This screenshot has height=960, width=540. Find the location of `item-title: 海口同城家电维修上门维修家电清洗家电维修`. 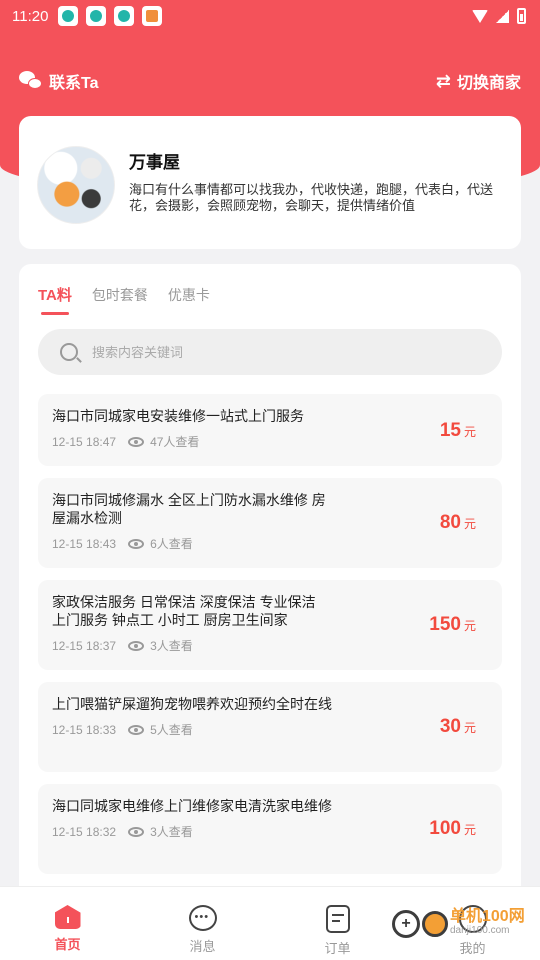

item-title: 海口同城家电维修上门维修家电清洗家电维修 is located at coordinates (192, 806).